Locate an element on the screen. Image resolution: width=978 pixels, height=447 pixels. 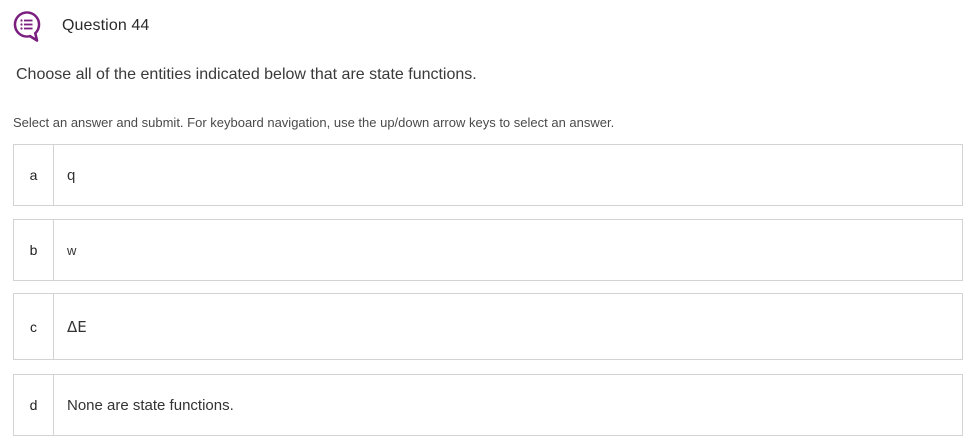
option-letter: a is located at coordinates (34, 175).